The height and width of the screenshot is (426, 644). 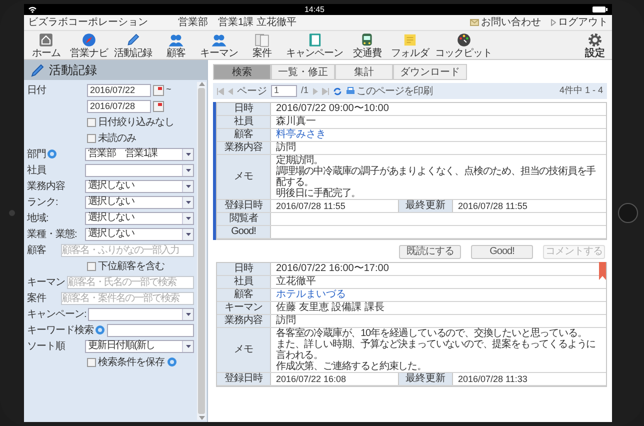 I want to click on toolbar-button: キャンペーン, so click(x=314, y=45).